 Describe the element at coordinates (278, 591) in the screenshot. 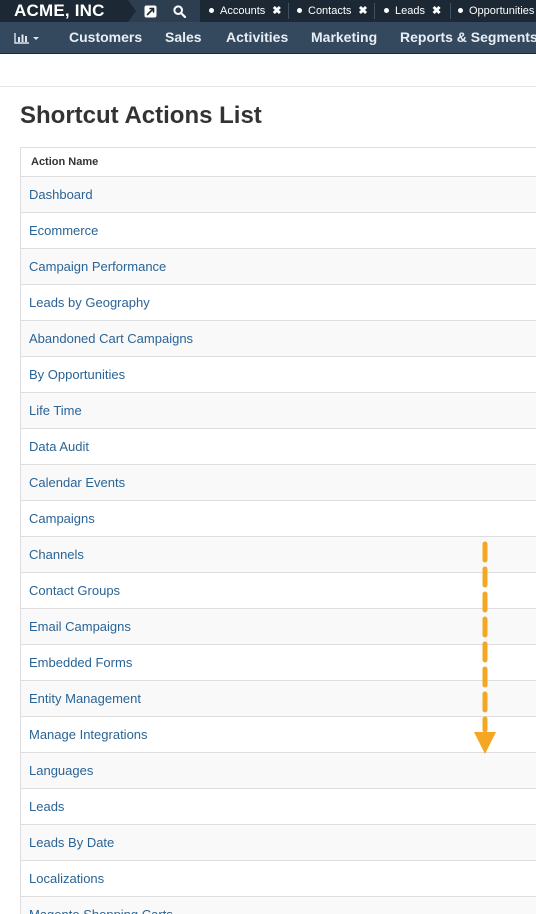

I see `table-row: Contact Groups` at that location.